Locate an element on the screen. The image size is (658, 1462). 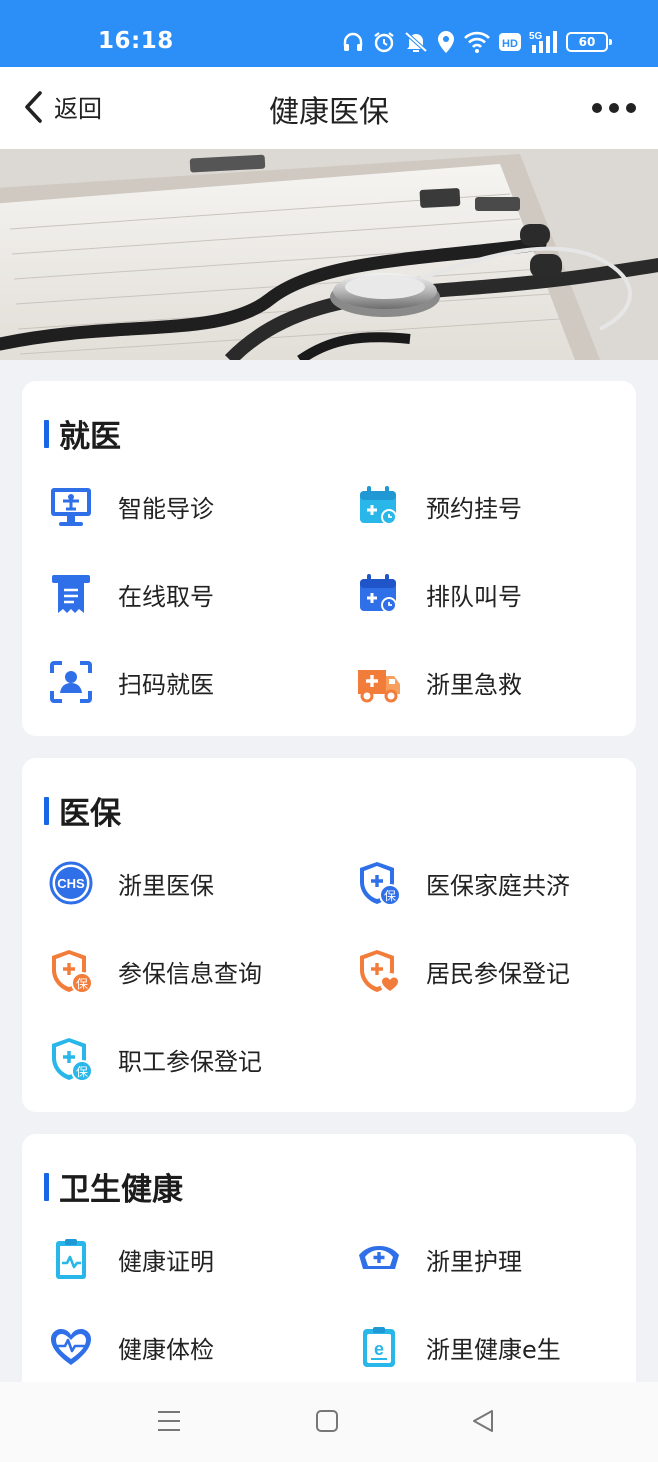
home-button is located at coordinates (327, 1423).